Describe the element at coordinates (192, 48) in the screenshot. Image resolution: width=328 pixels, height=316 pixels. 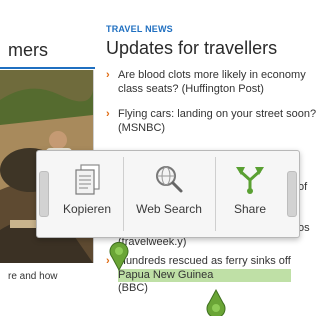
I see `page-title: Updates for travellers` at that location.